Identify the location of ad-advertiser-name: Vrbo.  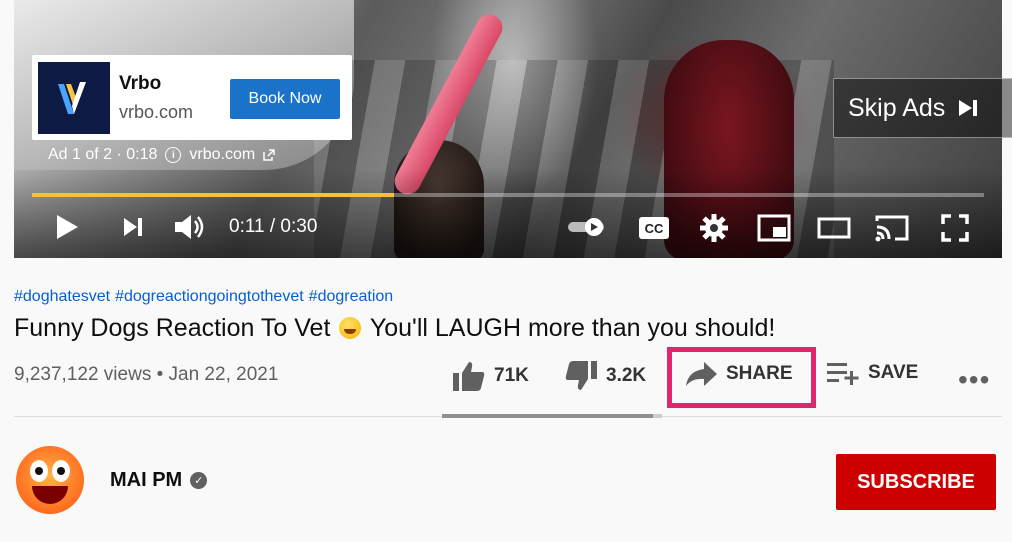
(140, 83).